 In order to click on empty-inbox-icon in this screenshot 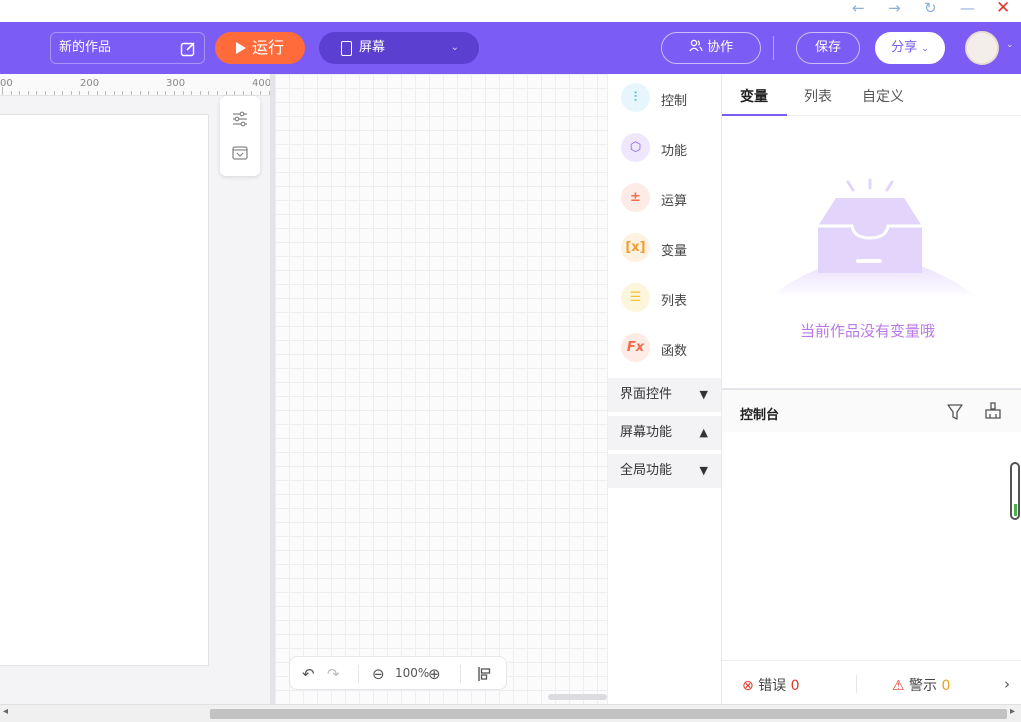, I will do `click(873, 238)`.